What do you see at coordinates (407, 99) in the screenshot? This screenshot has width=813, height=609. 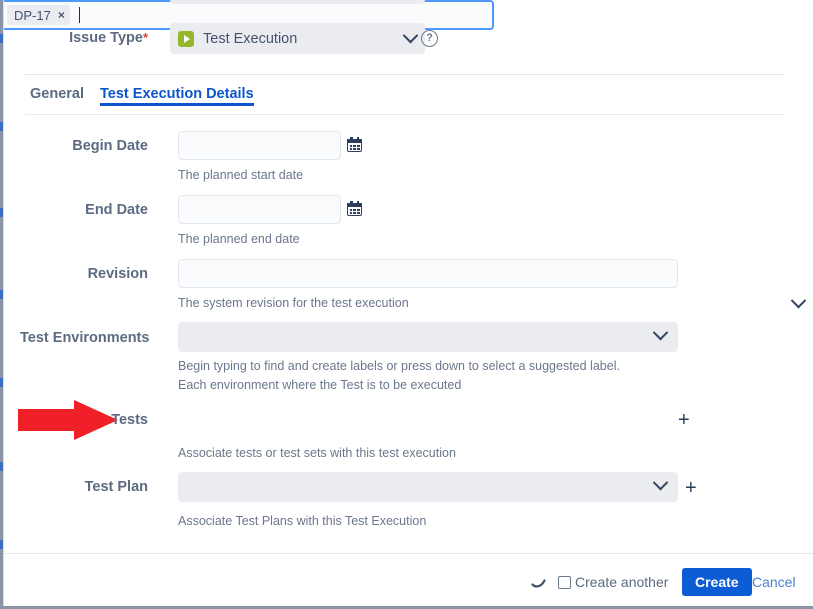 I see `tab-bar: General Test Execution Details` at bounding box center [407, 99].